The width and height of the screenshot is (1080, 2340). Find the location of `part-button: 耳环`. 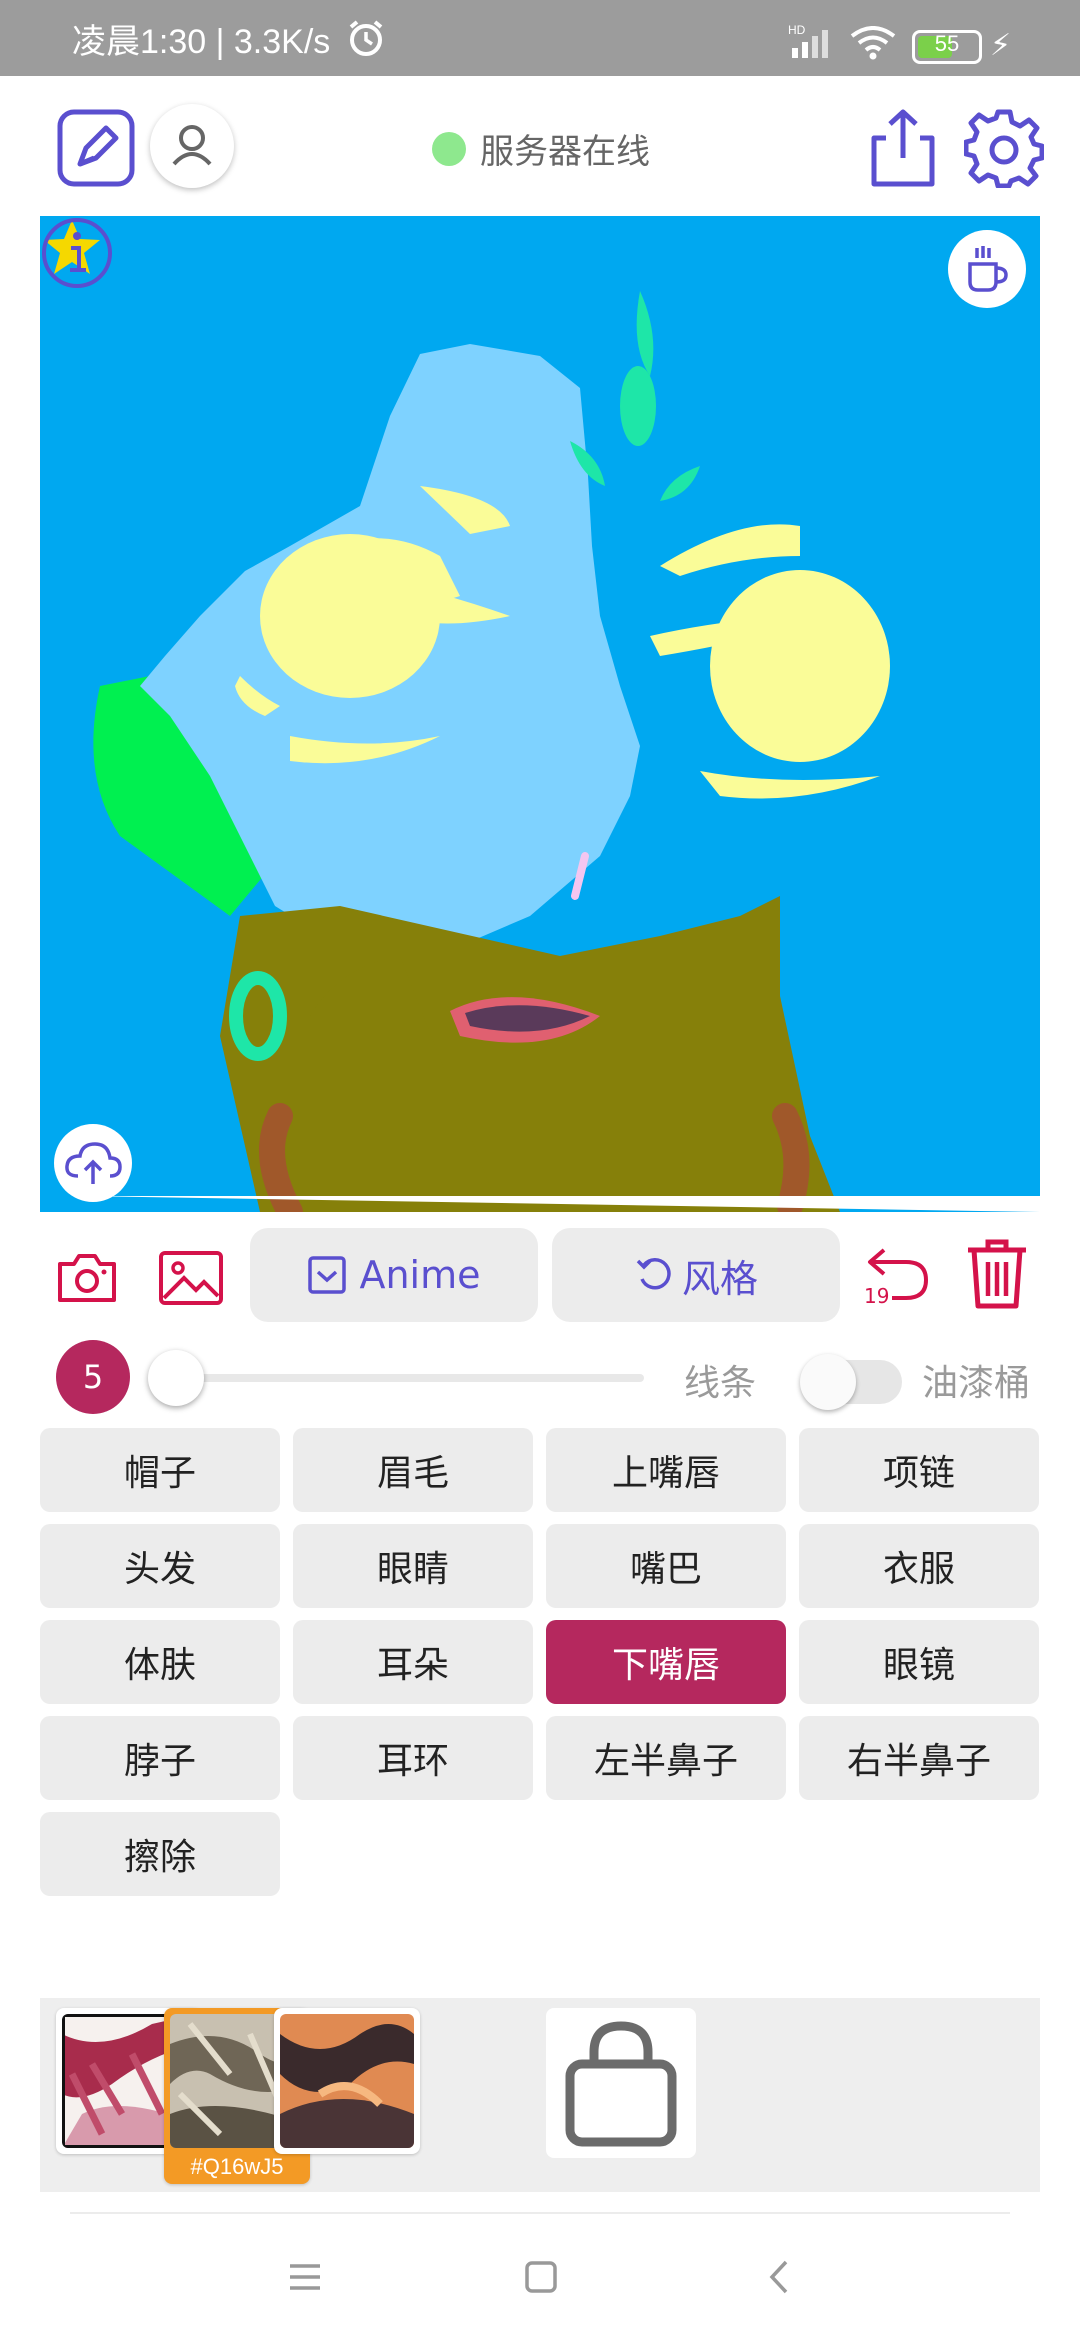

part-button: 耳环 is located at coordinates (413, 1758).